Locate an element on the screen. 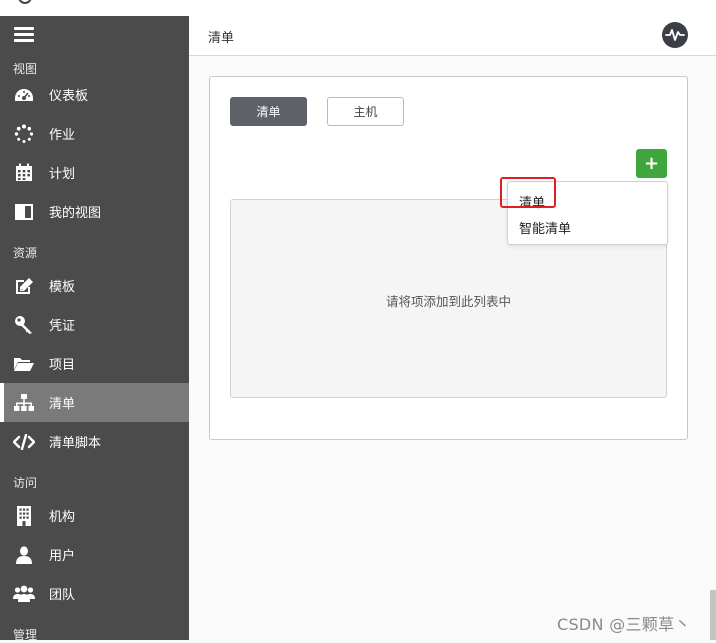  sidebar-section-access: 访问 is located at coordinates (25, 483).